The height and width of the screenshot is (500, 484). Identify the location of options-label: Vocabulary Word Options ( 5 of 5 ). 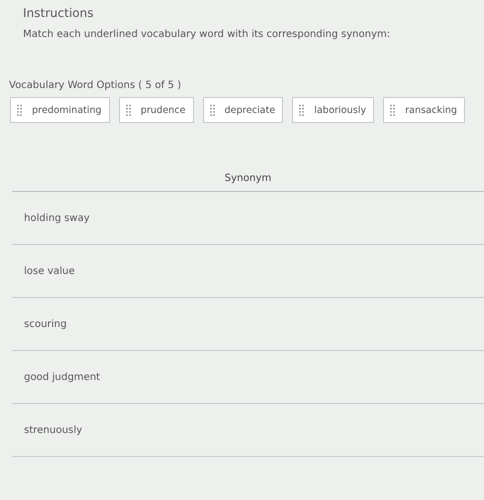
(95, 85).